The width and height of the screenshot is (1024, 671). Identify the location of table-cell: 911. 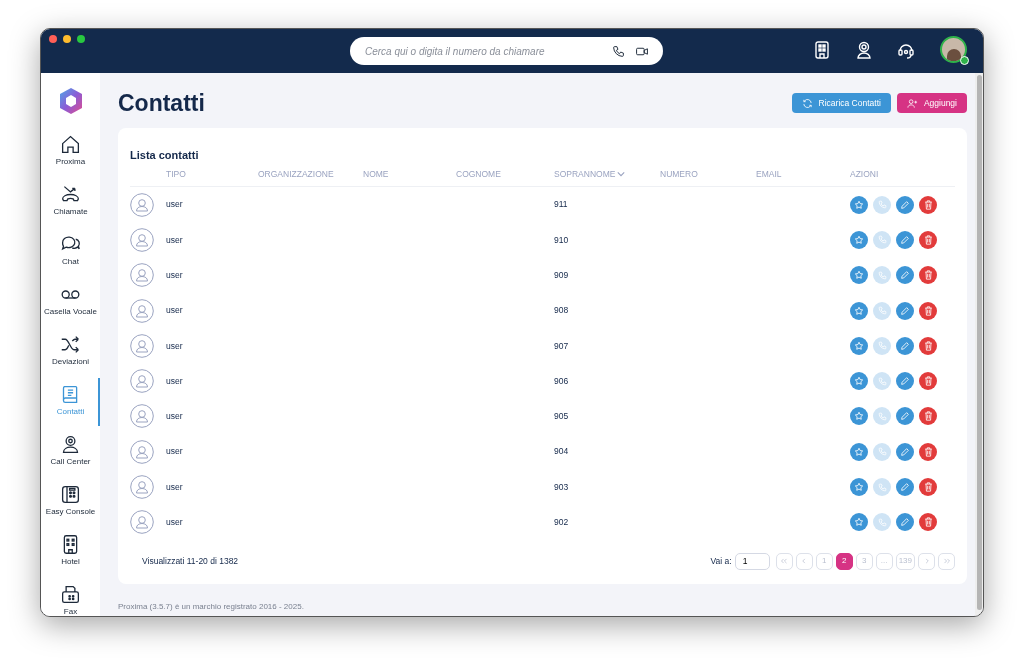
(561, 204).